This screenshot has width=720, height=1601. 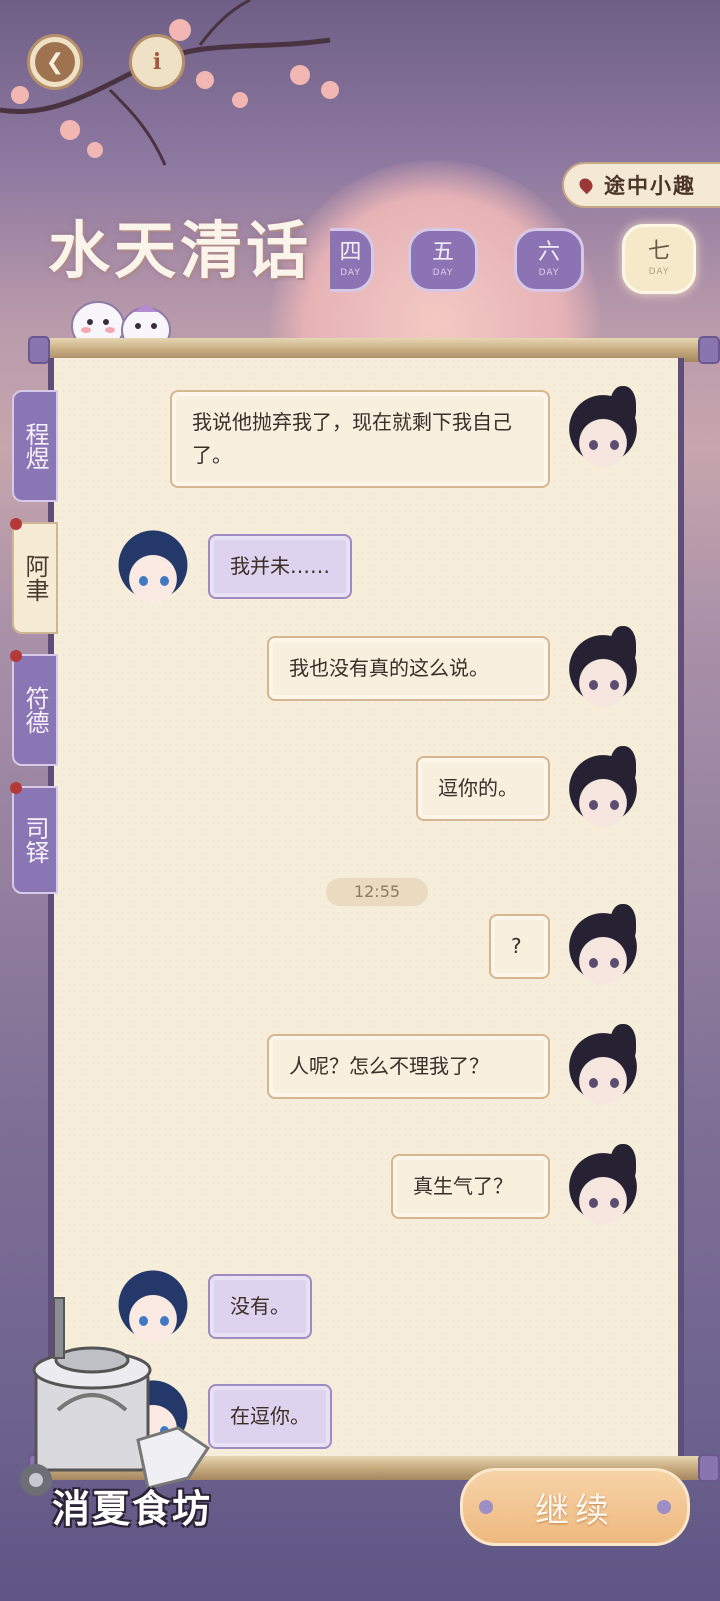 I want to click on tab-fude: 符德, so click(x=34, y=708).